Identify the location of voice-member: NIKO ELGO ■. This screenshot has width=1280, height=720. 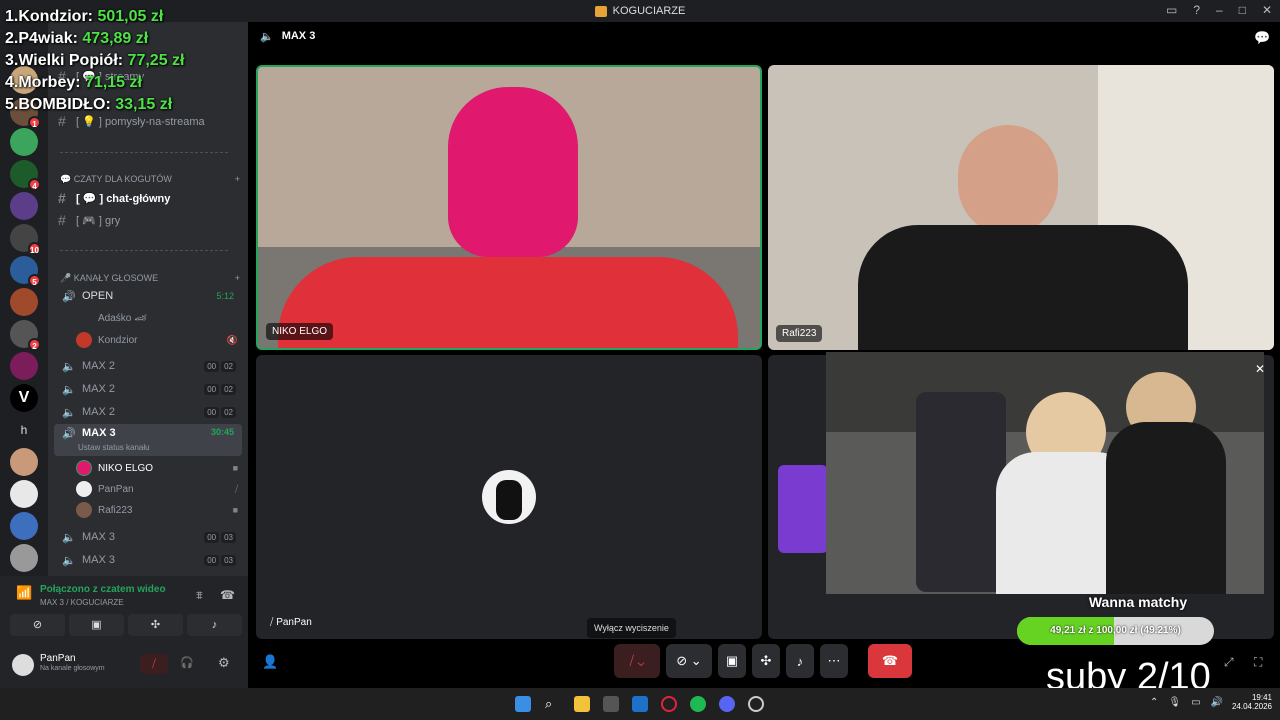
(157, 468).